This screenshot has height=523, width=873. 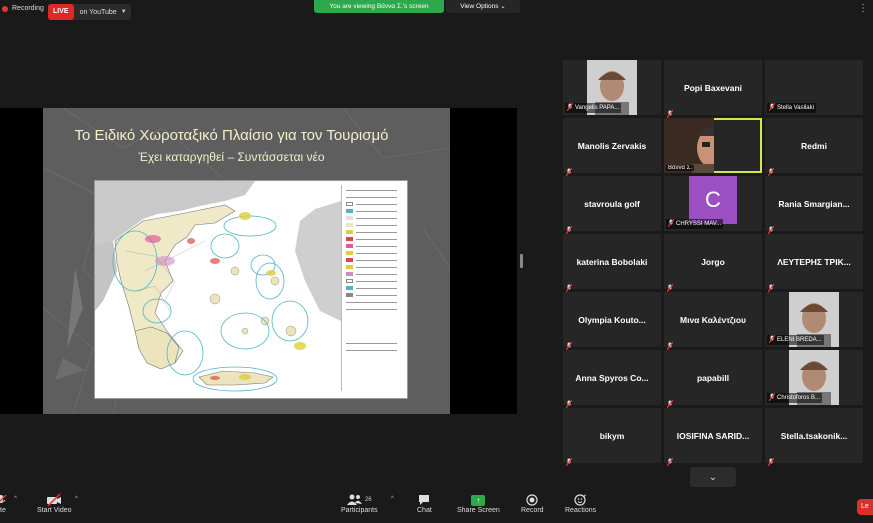 I want to click on participants-label: Participants, so click(x=359, y=510).